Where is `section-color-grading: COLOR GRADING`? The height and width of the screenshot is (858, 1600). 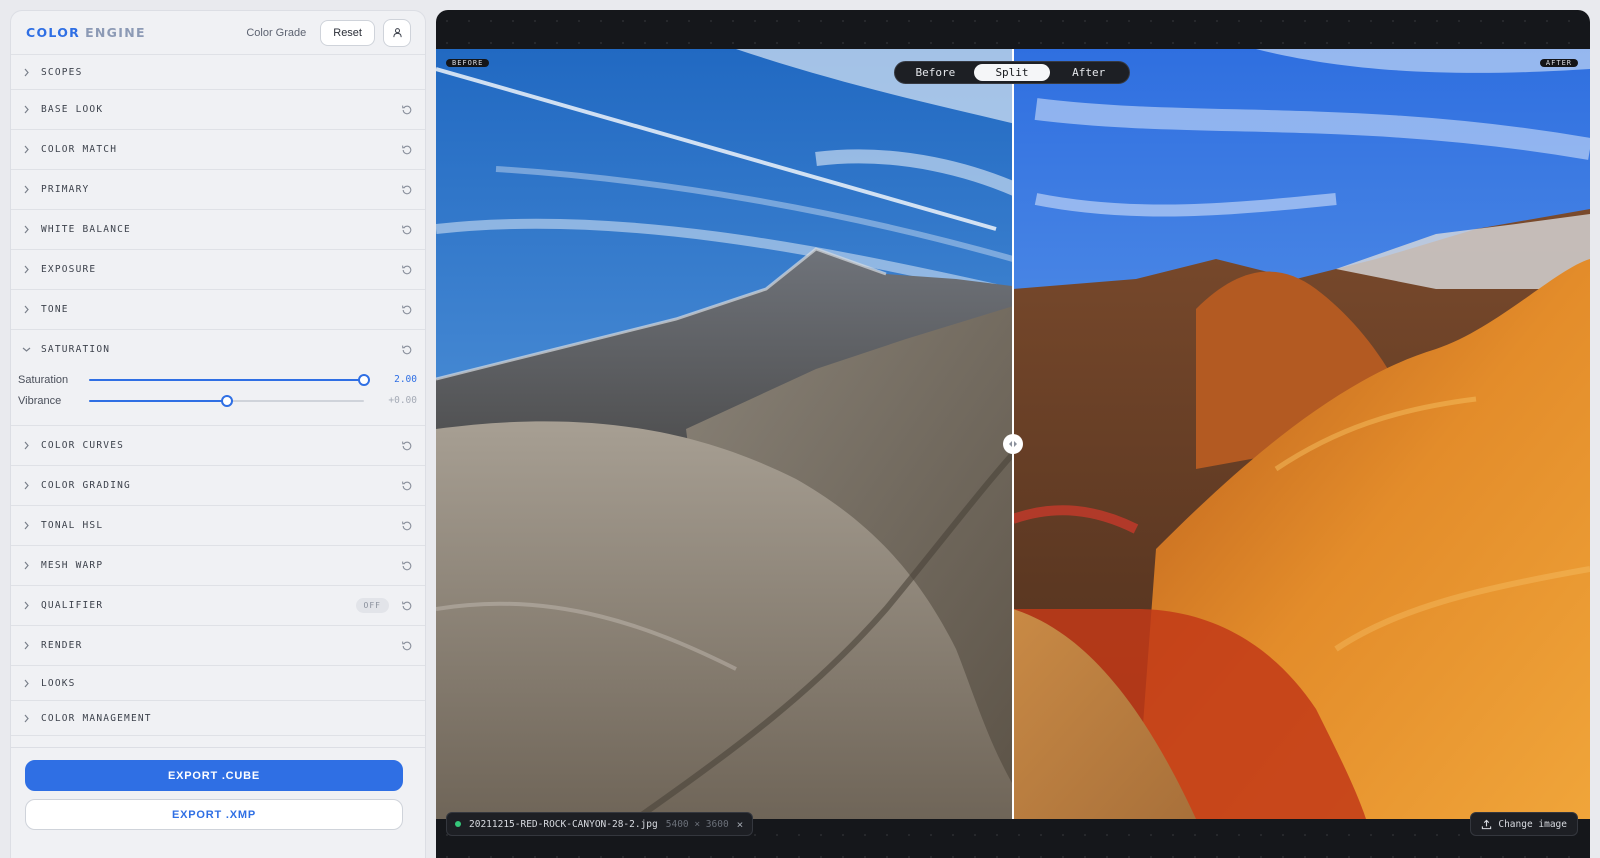
section-color-grading: COLOR GRADING is located at coordinates (218, 486).